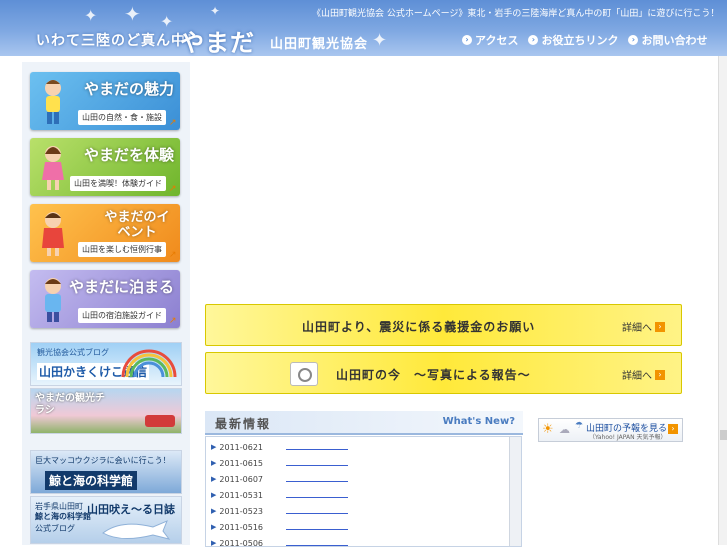 This screenshot has width=727, height=547. I want to click on menu-miryoku-sub: 山田の自然・食・施設, so click(122, 117).